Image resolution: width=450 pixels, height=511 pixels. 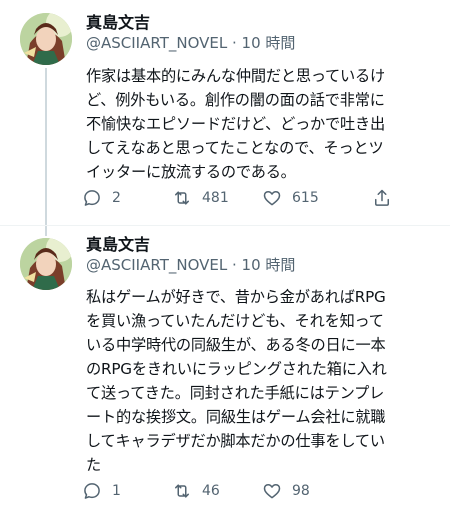 I want to click on like-button: 98, so click(x=286, y=491).